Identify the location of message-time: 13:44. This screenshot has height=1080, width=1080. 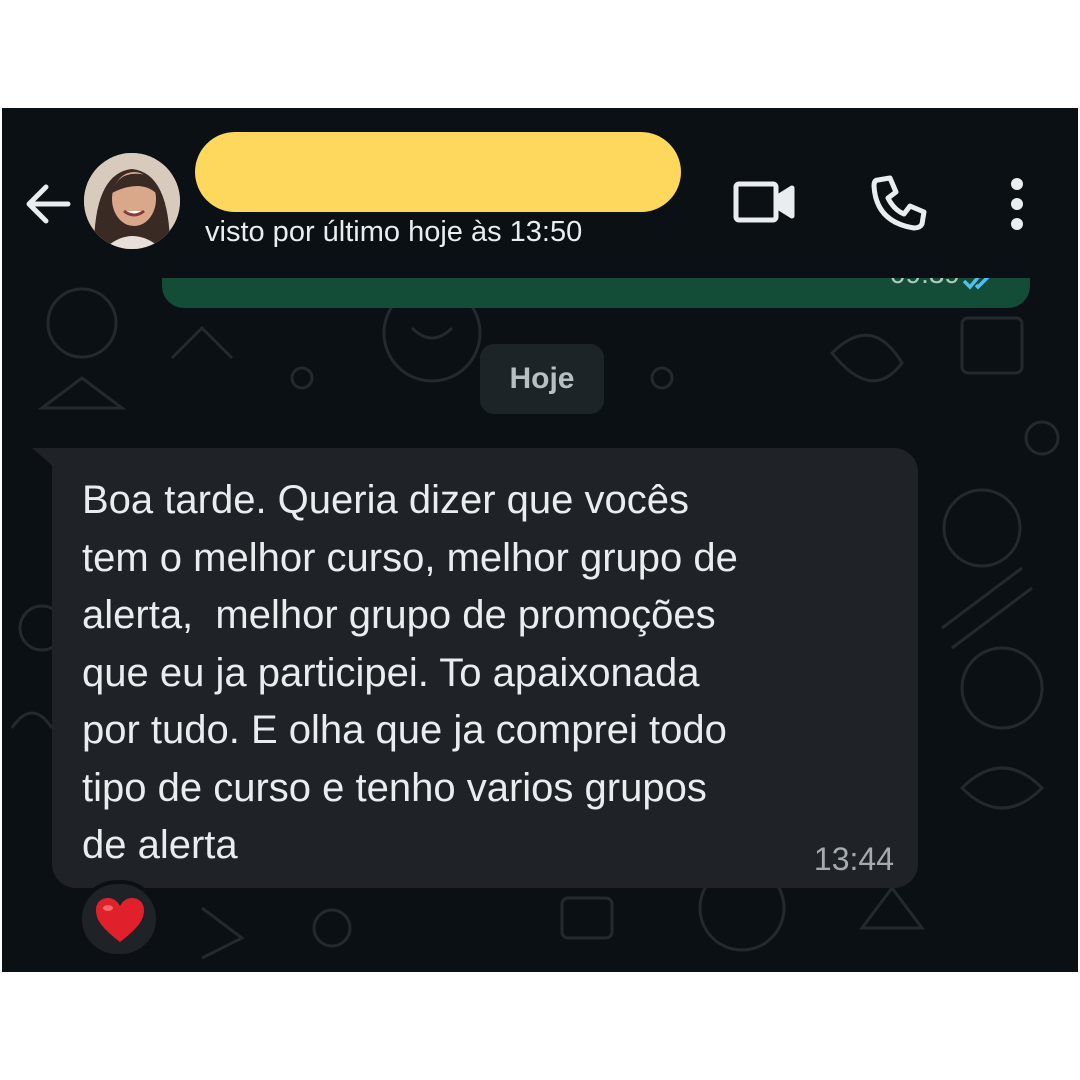
(853, 859).